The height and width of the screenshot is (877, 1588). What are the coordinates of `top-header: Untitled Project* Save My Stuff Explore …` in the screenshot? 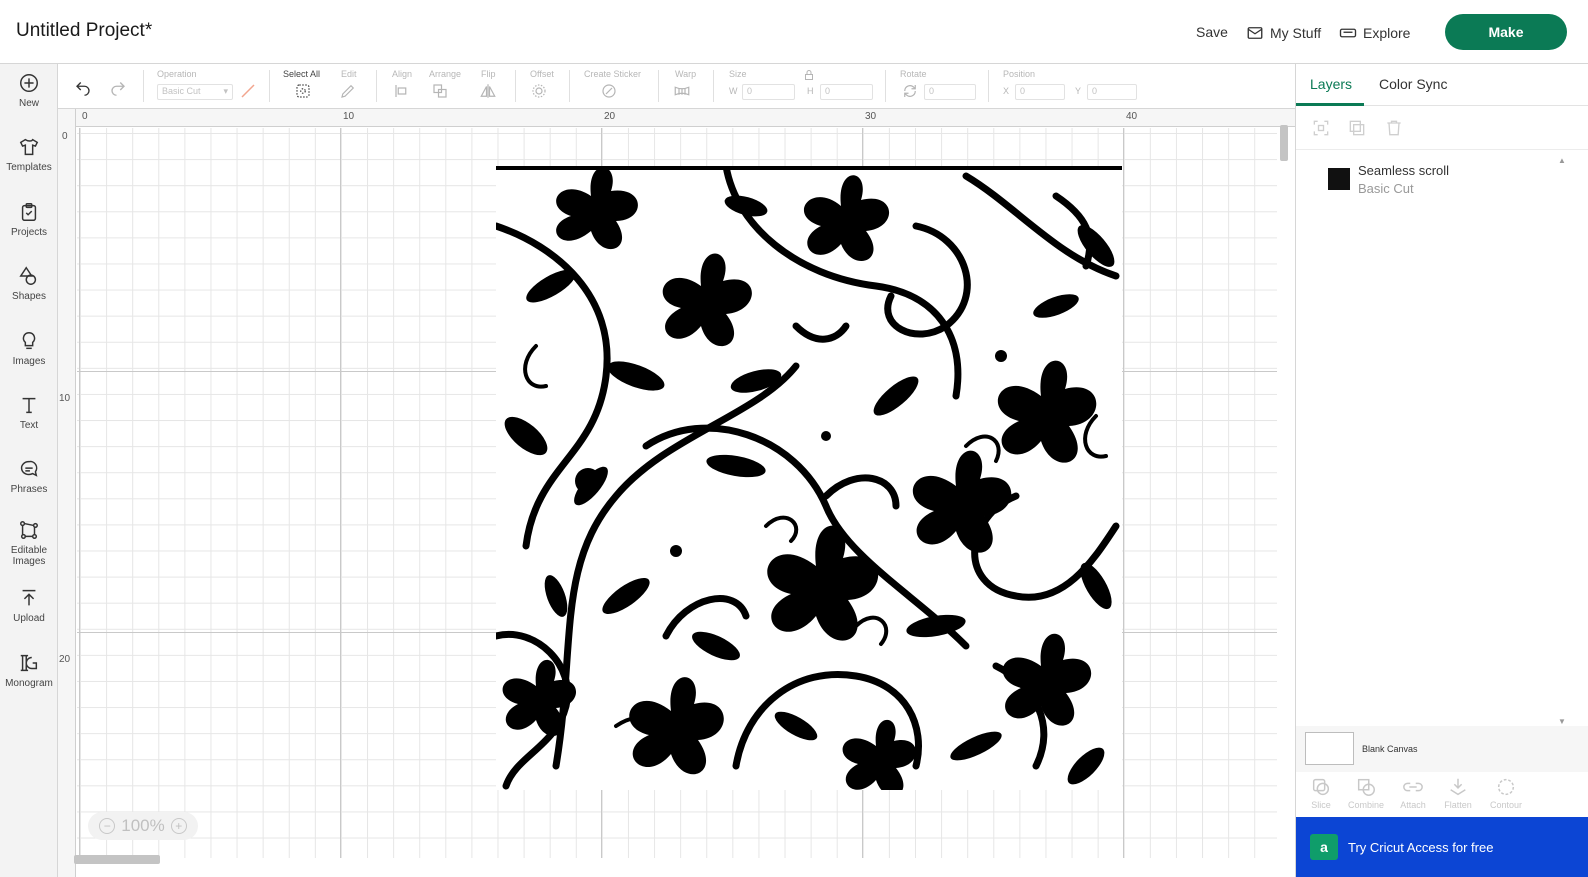 It's located at (794, 32).